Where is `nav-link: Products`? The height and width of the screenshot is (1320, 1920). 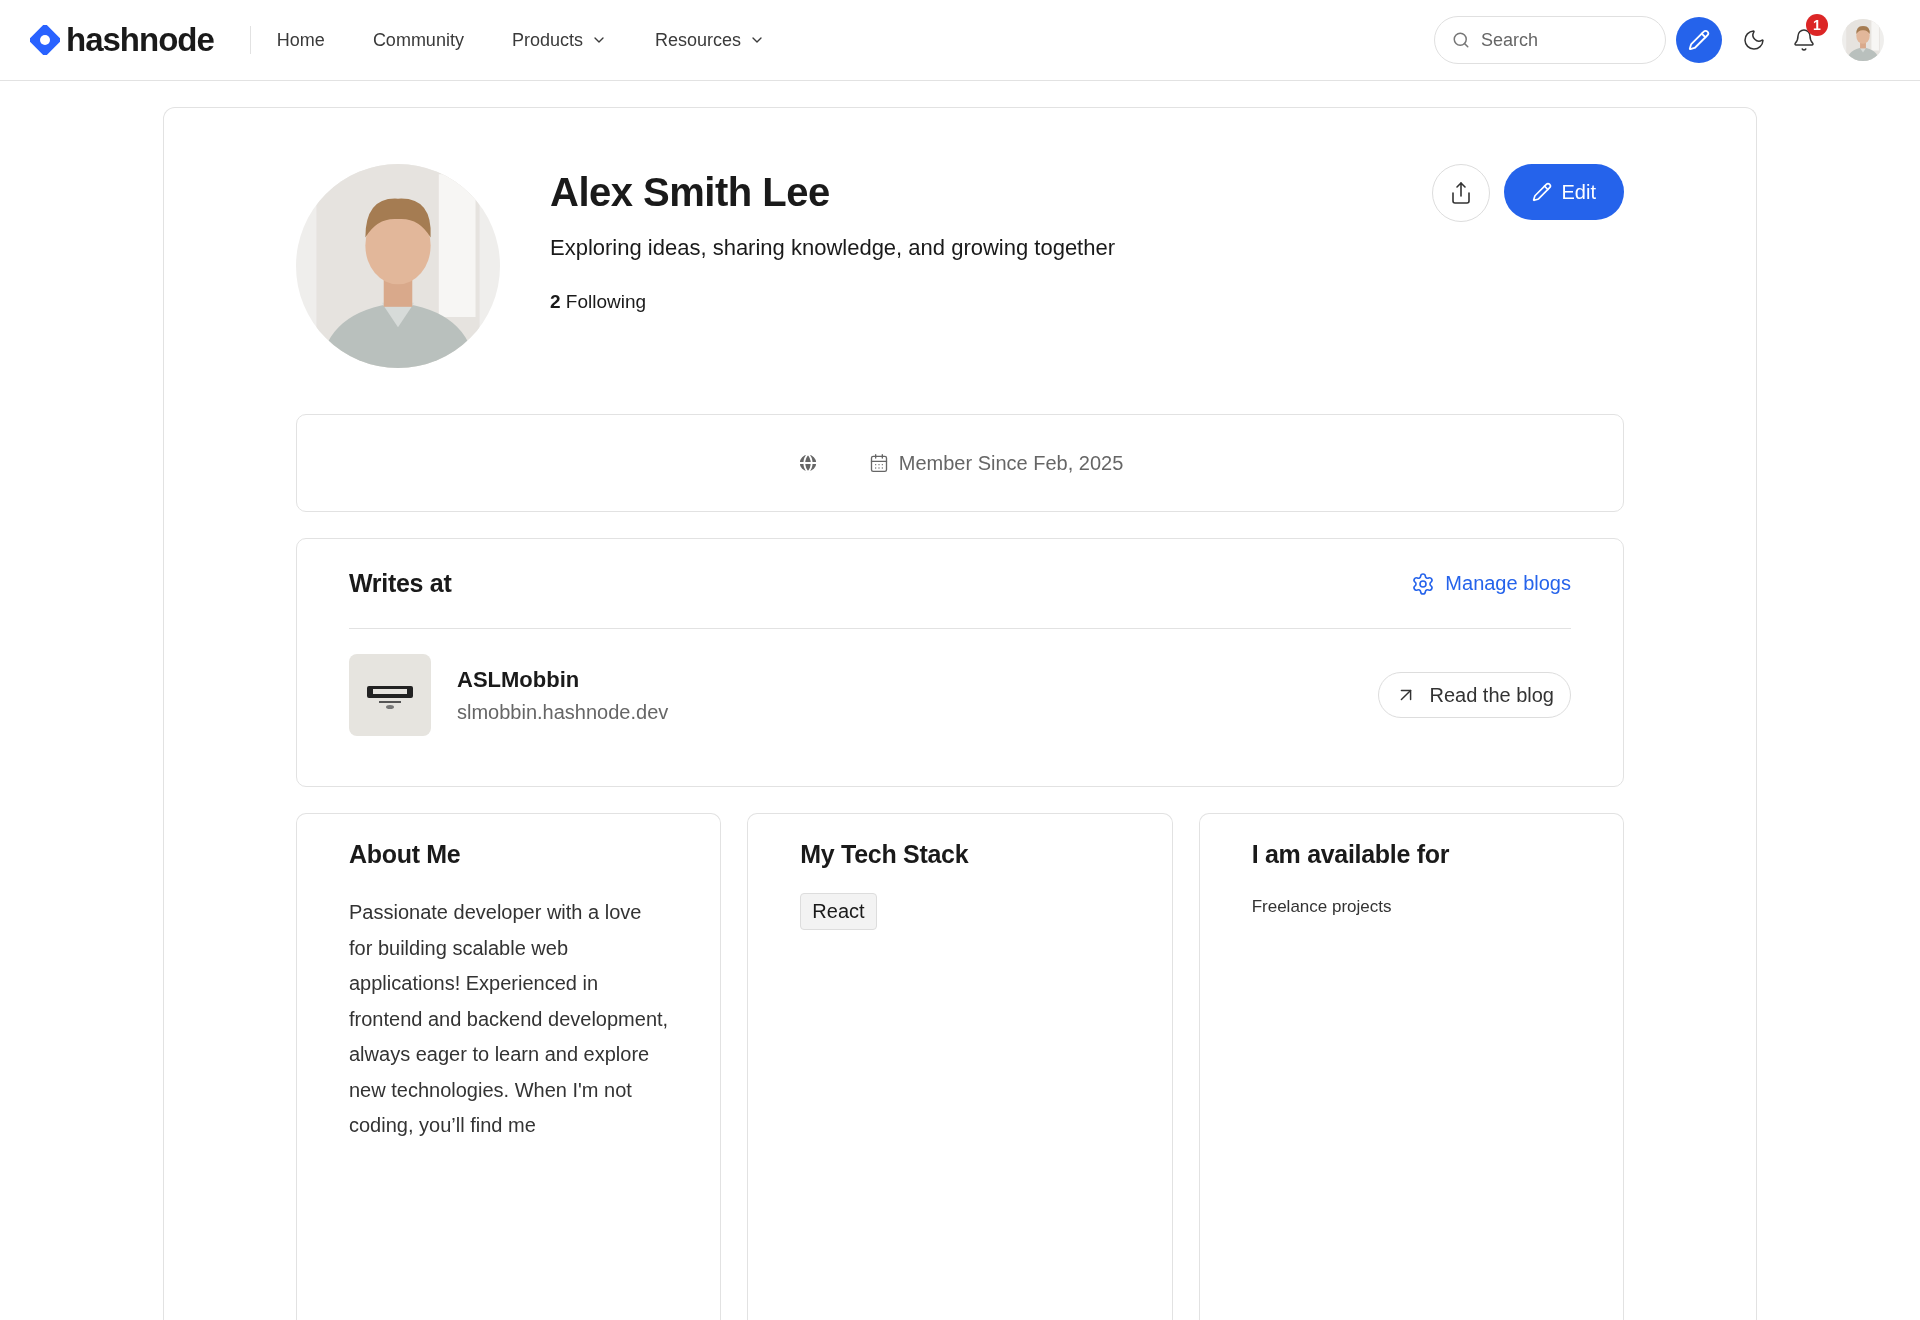
nav-link: Products is located at coordinates (559, 40).